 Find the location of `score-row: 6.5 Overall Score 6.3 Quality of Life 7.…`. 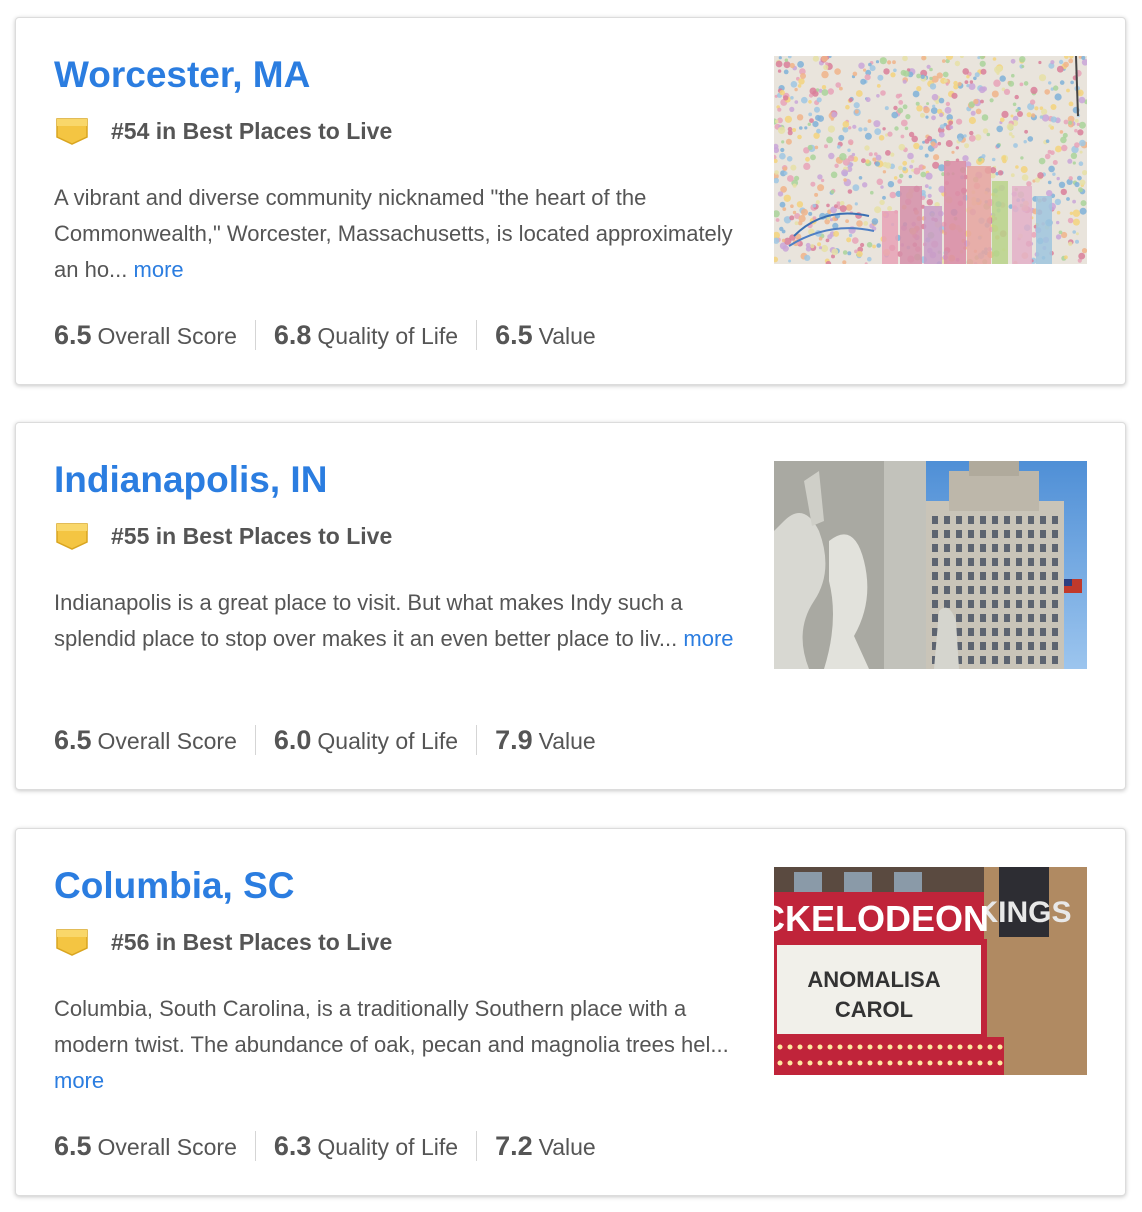

score-row: 6.5 Overall Score 6.3 Quality of Life 7.… is located at coordinates (325, 1146).